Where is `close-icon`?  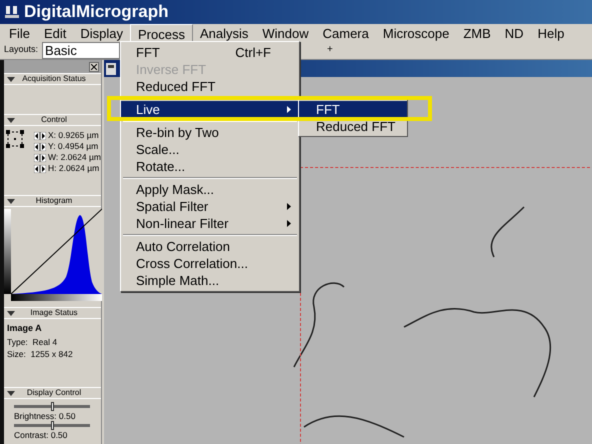 close-icon is located at coordinates (94, 67).